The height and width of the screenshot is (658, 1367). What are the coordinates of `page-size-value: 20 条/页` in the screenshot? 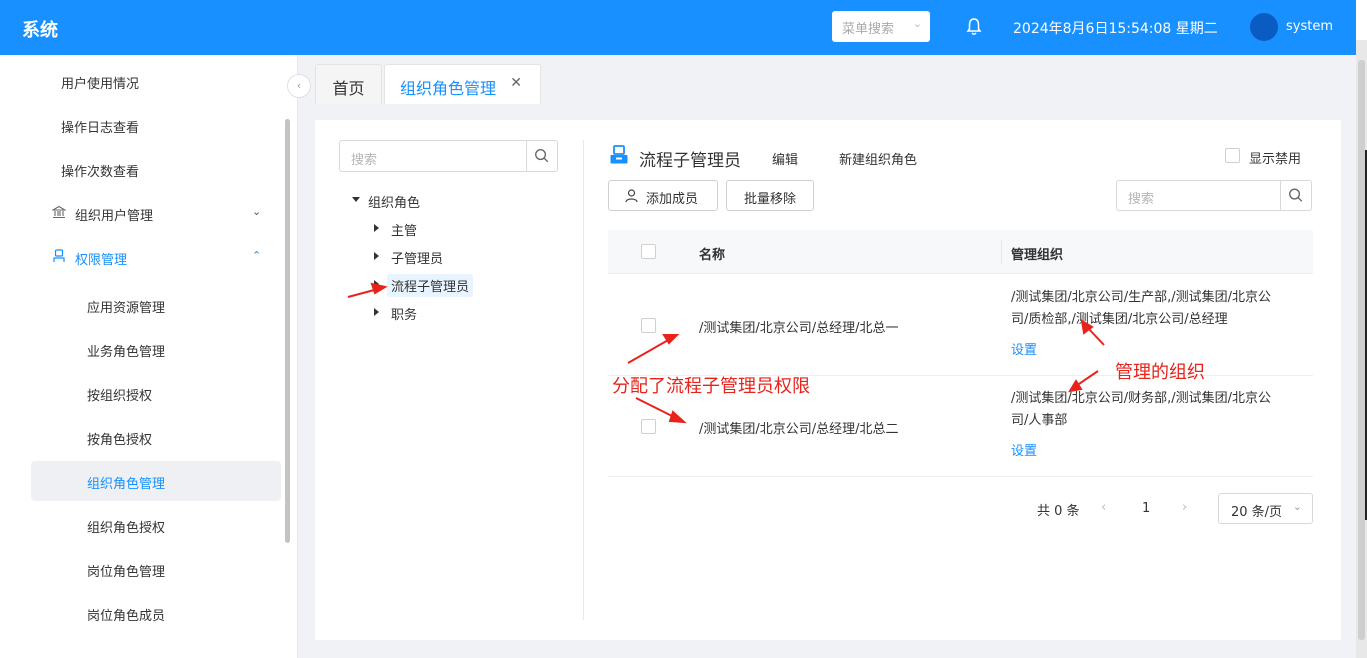 It's located at (1257, 512).